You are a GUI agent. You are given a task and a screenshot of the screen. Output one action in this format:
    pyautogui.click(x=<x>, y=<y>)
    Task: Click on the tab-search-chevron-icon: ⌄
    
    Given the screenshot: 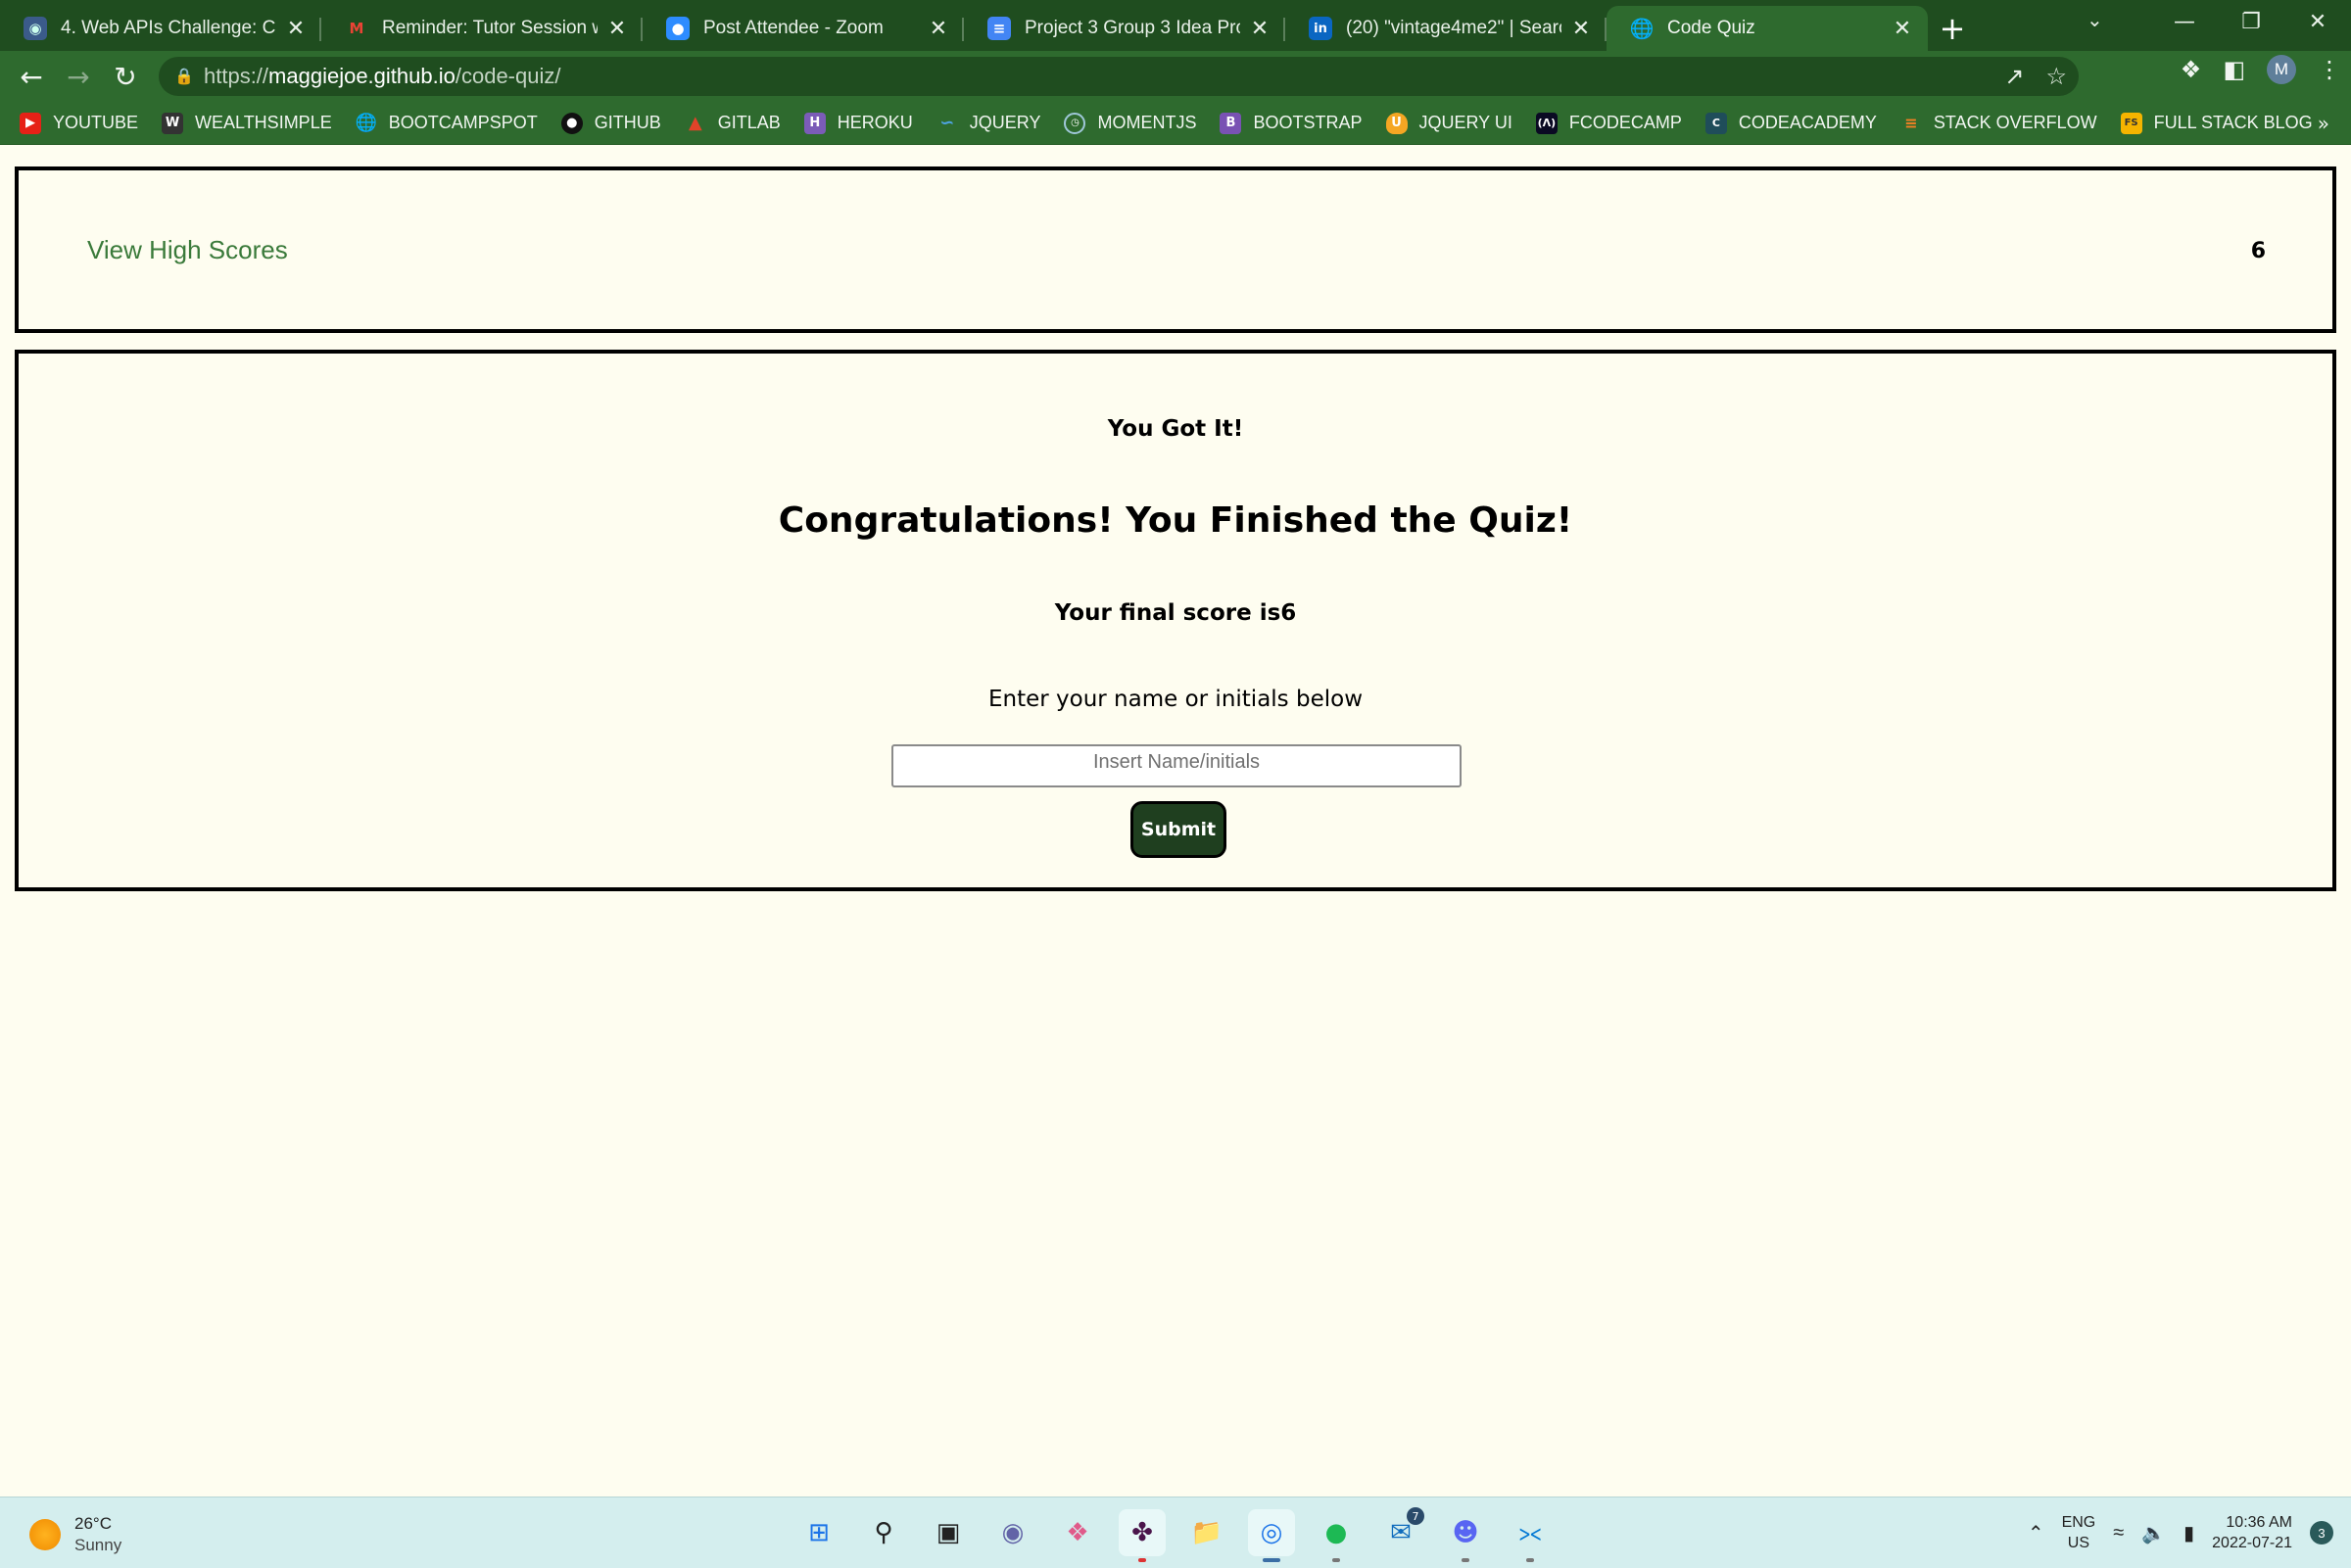 What is the action you would take?
    pyautogui.click(x=2095, y=20)
    